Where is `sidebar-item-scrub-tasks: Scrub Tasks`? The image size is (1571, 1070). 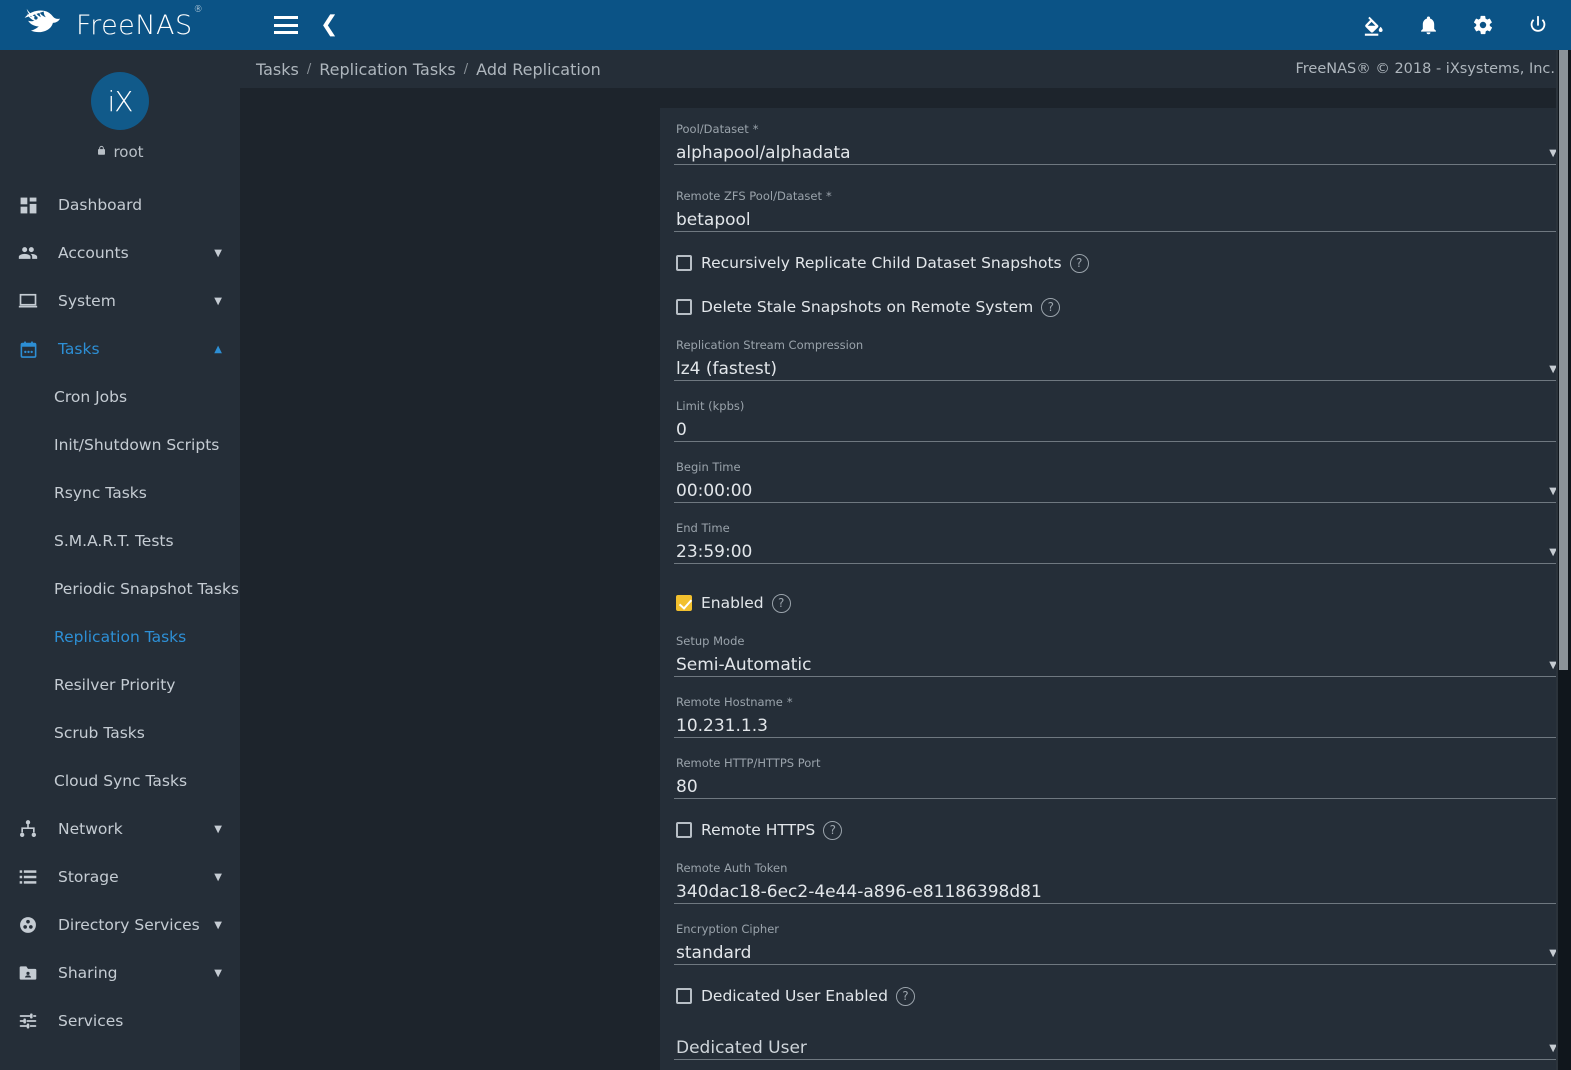
sidebar-item-scrub-tasks: Scrub Tasks is located at coordinates (120, 733).